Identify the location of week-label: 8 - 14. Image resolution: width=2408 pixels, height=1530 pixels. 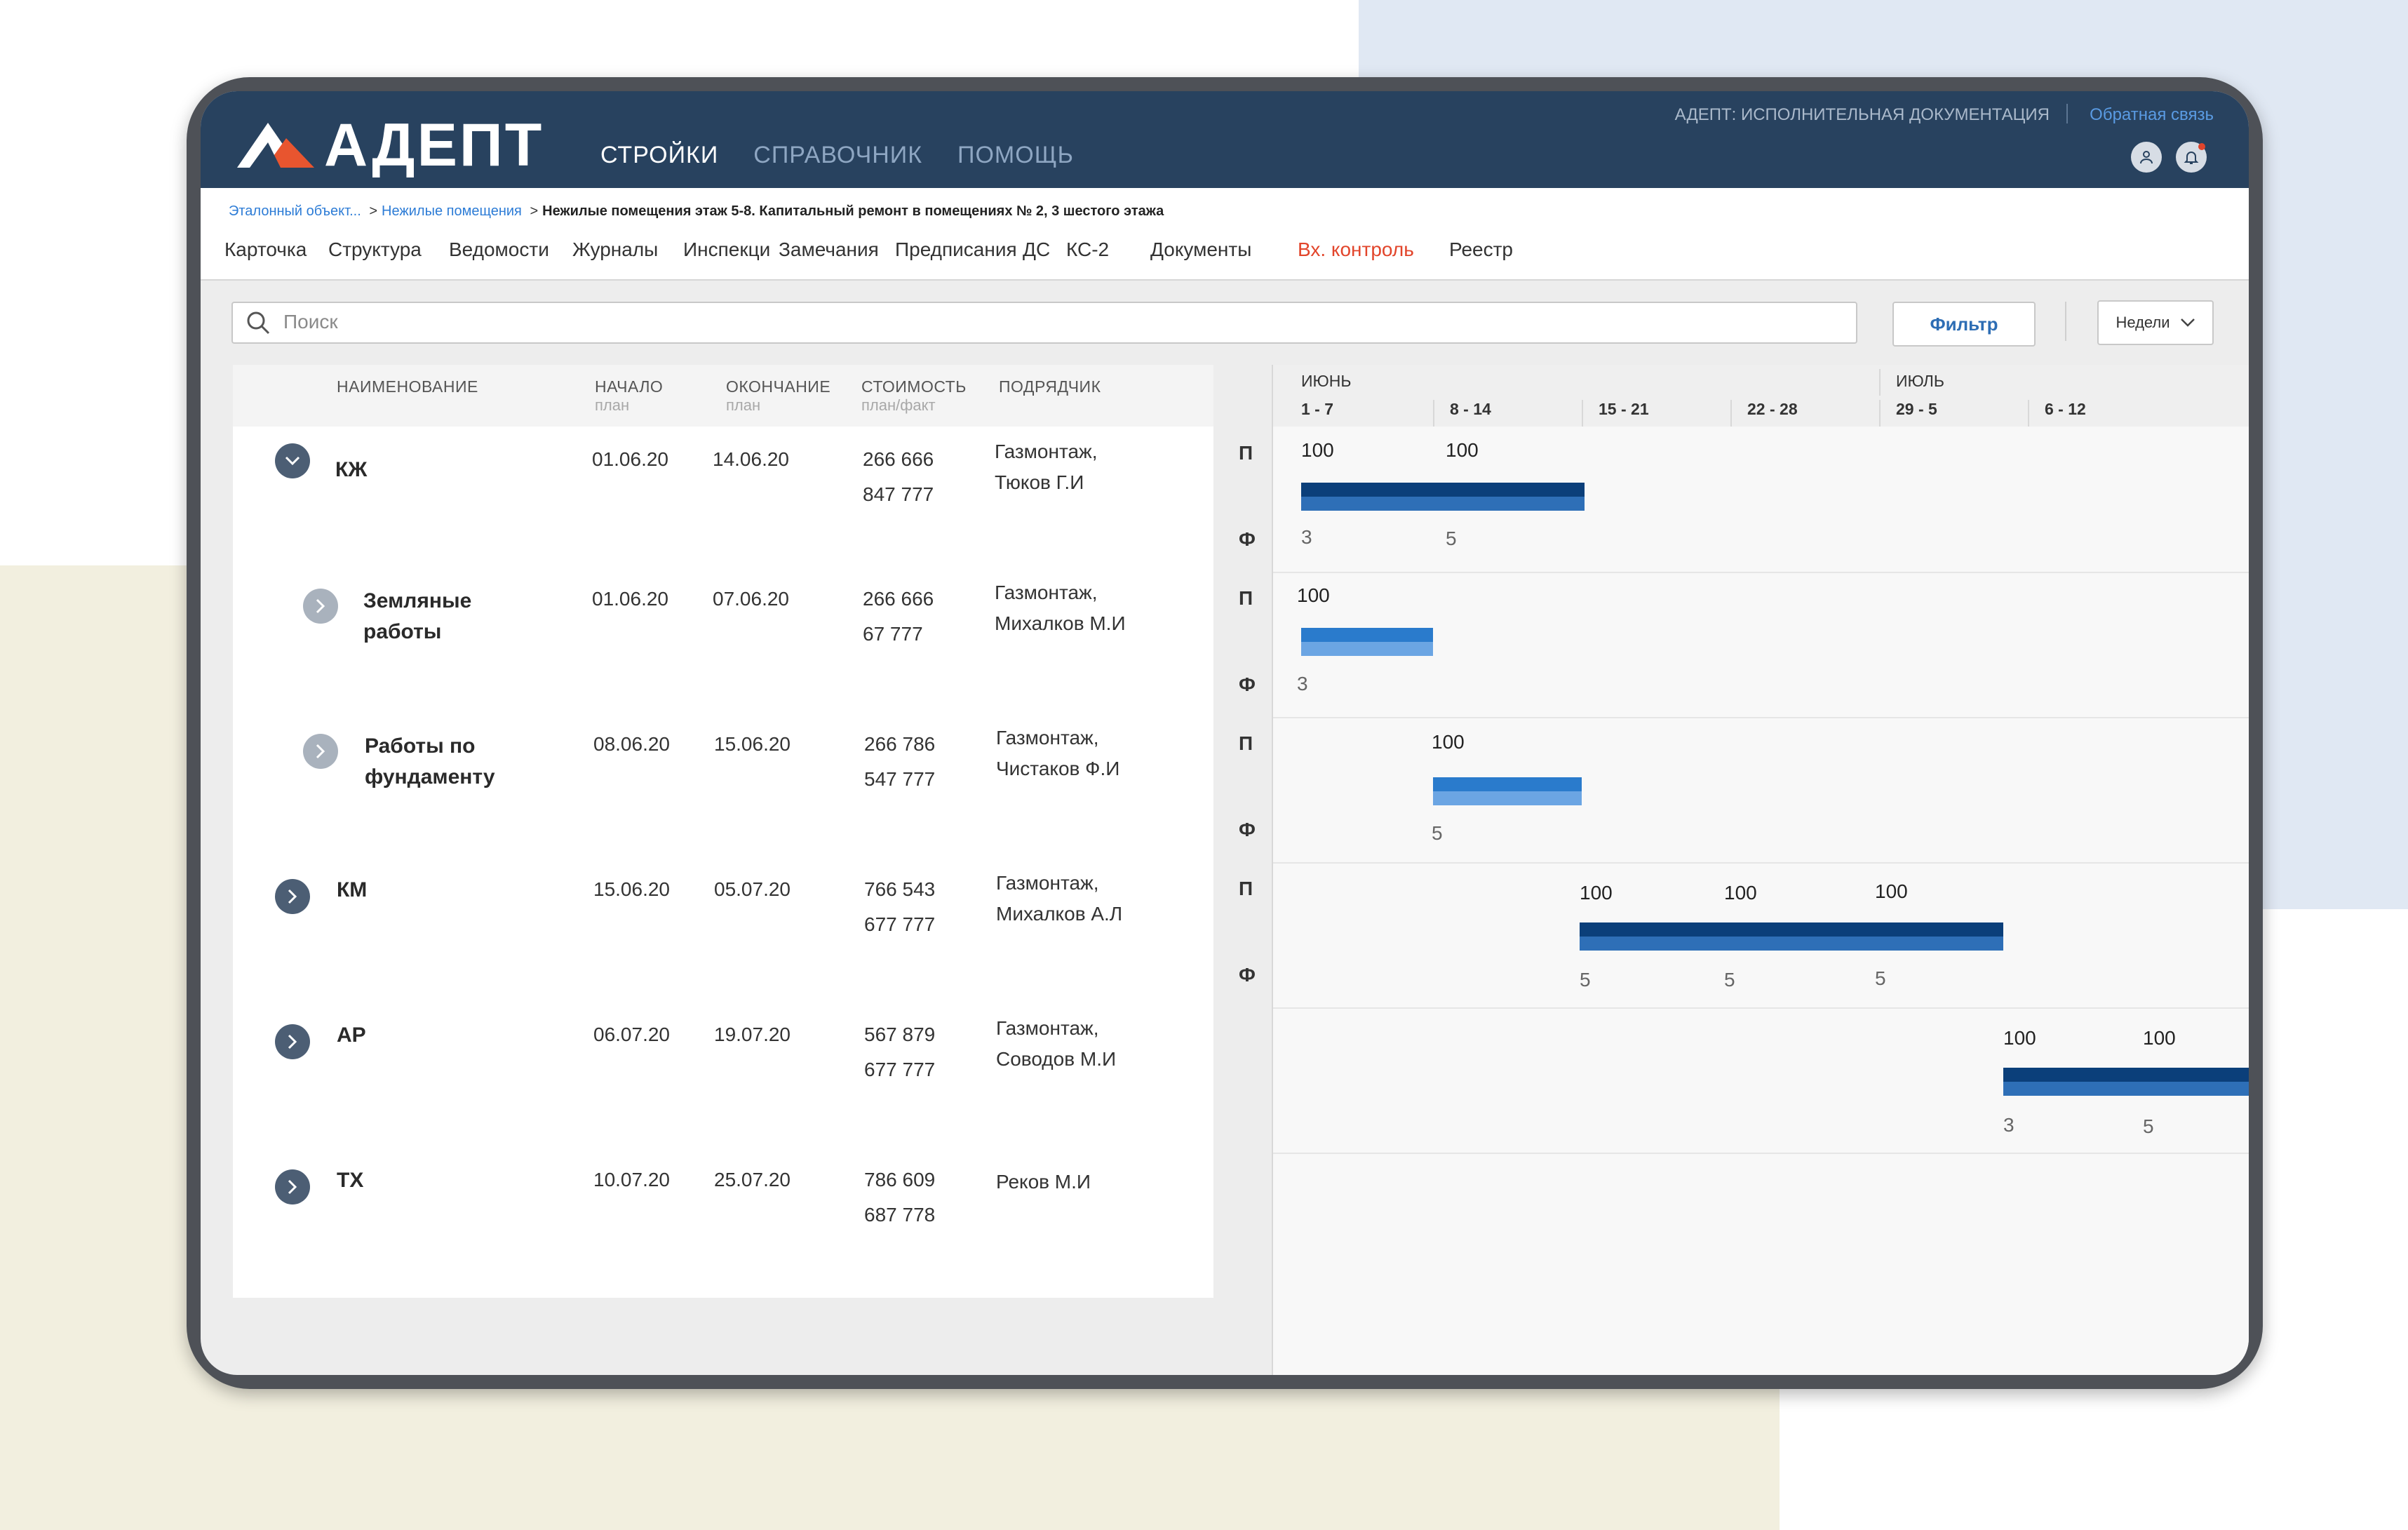
(1470, 409).